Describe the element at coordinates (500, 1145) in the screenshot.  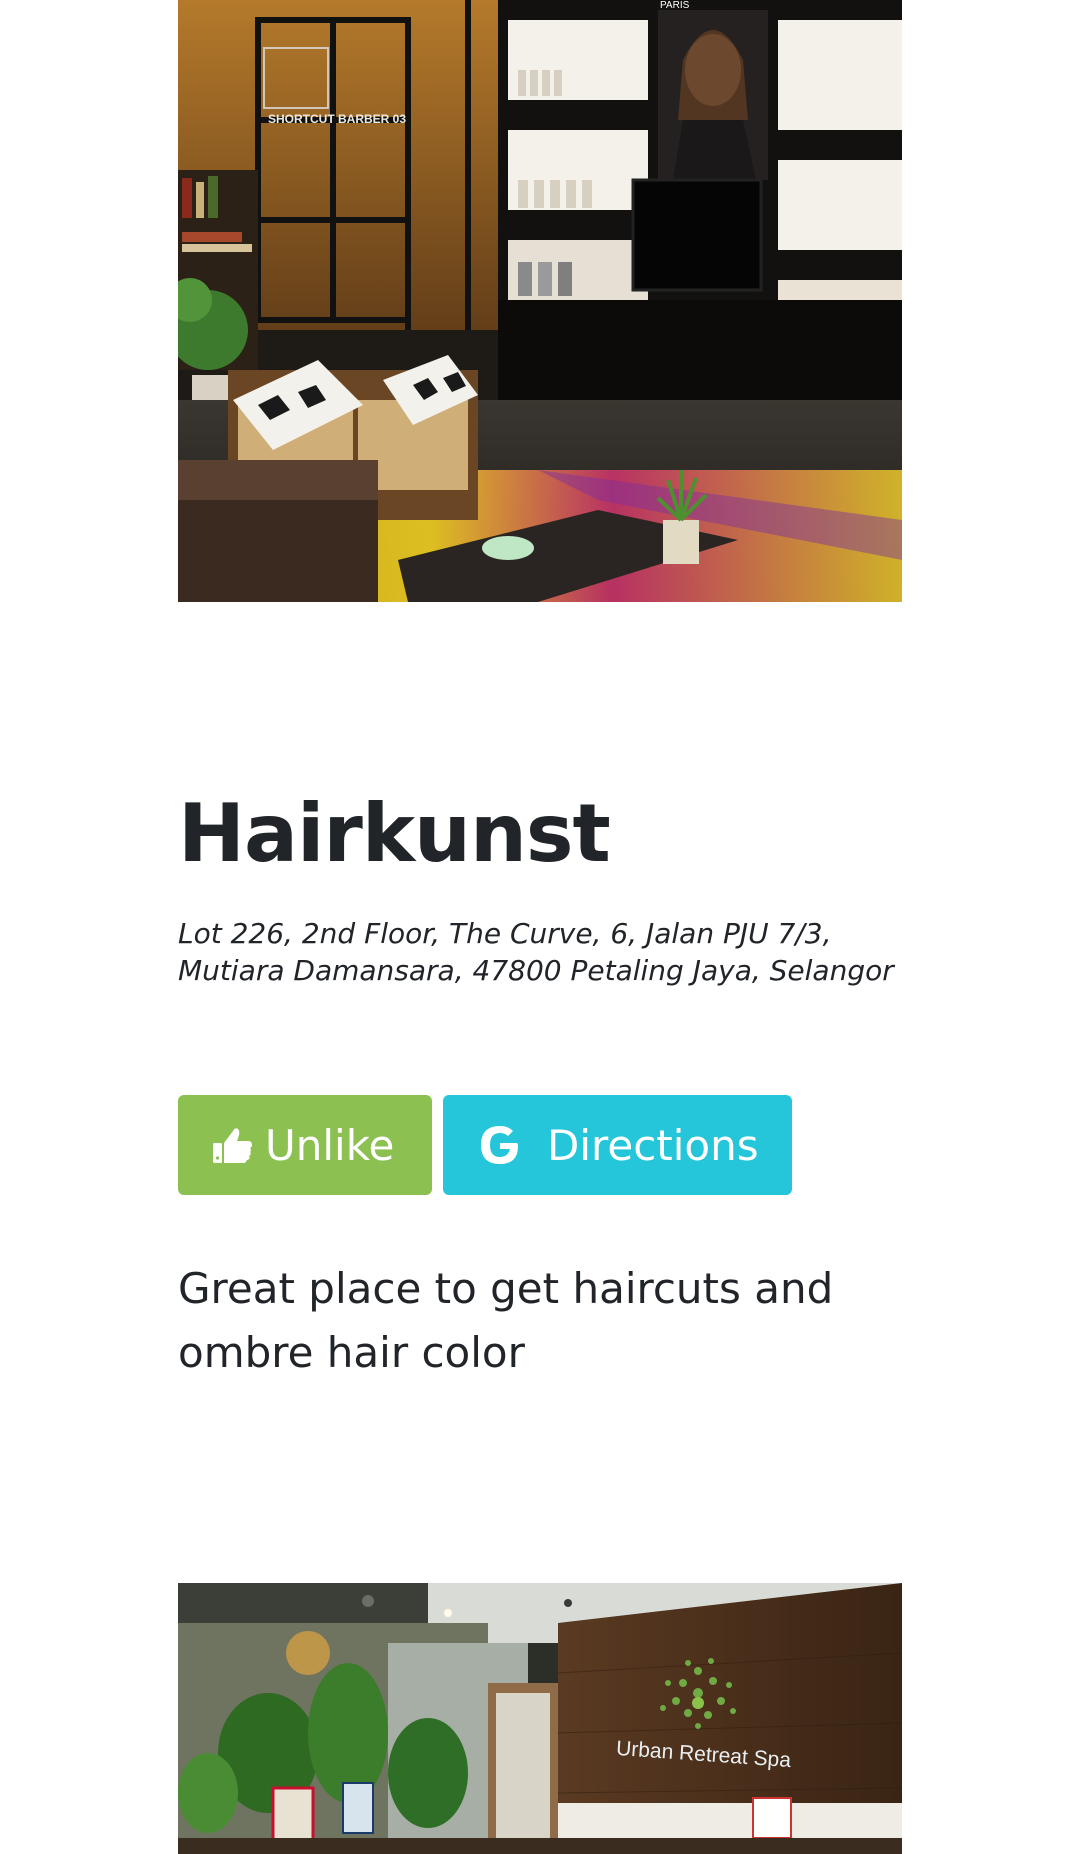
I see `google-icon` at that location.